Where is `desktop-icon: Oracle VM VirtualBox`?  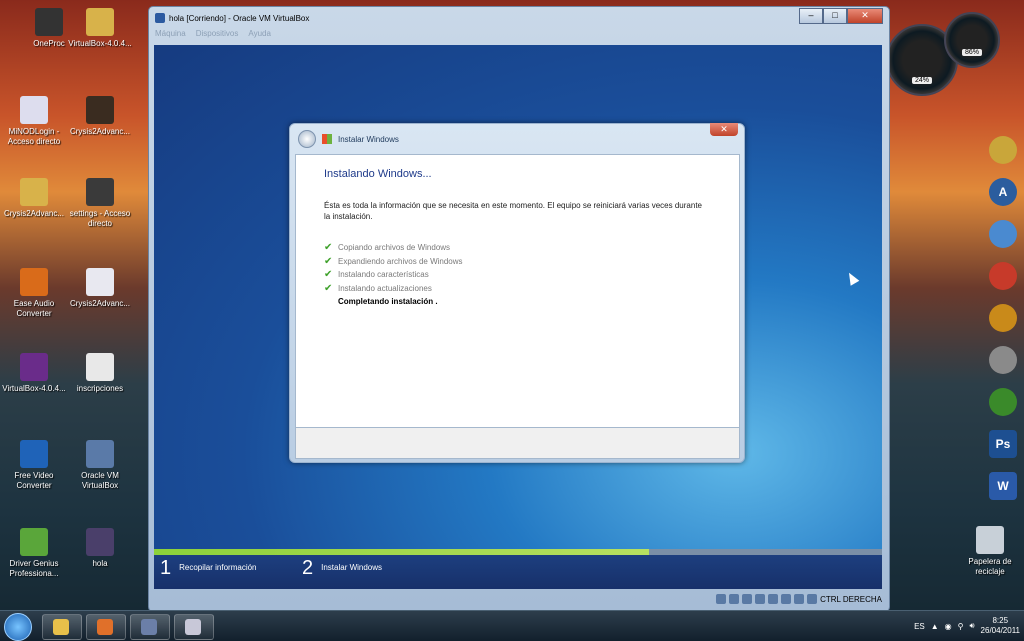 desktop-icon: Oracle VM VirtualBox is located at coordinates (100, 465).